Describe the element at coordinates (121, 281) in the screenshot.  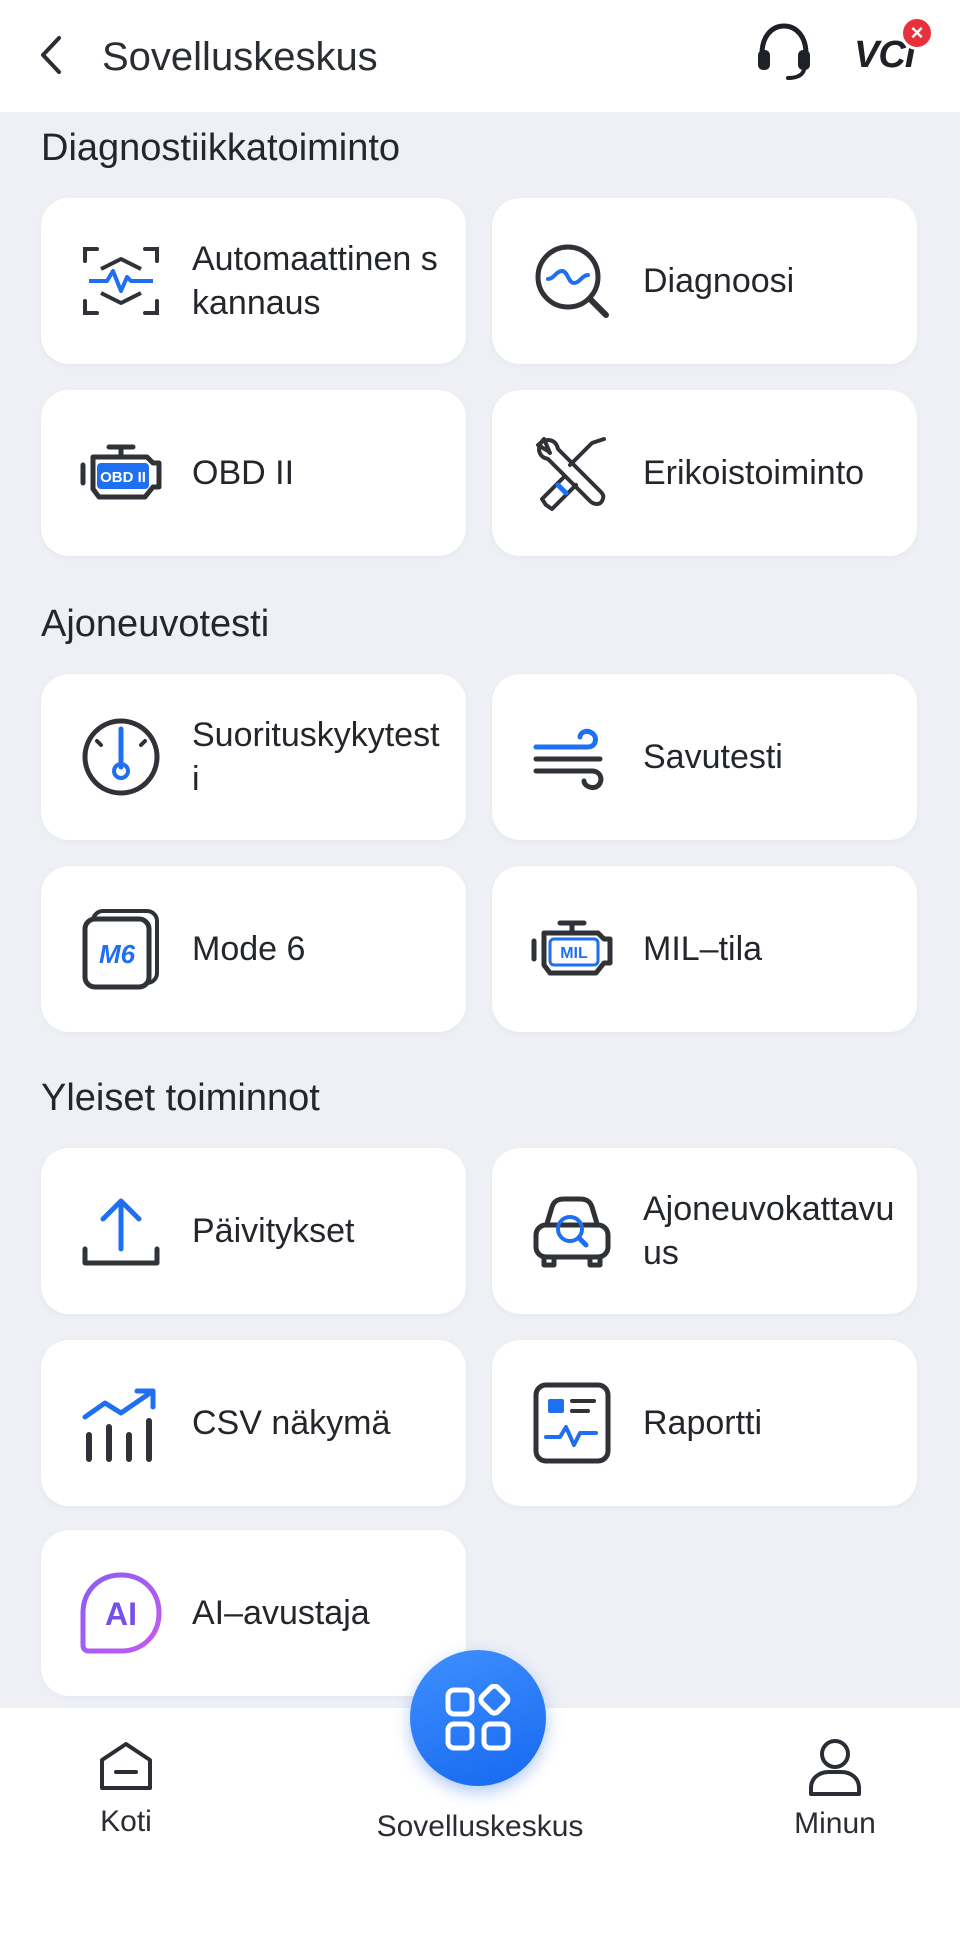
I see `auto-scan-icon` at that location.